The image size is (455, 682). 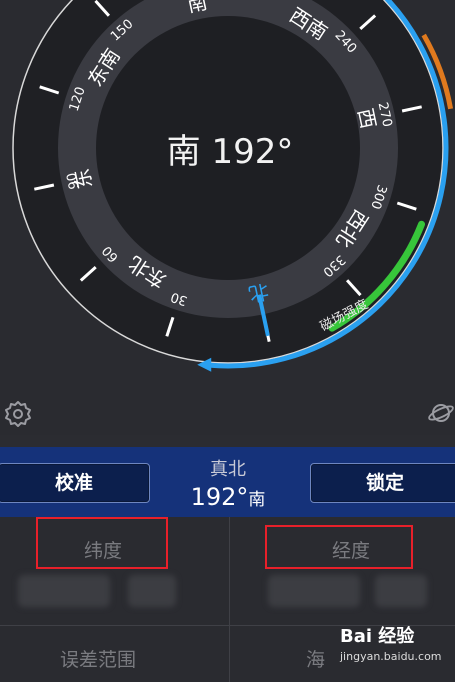 I want to click on north-degree: 192°, so click(x=219, y=497).